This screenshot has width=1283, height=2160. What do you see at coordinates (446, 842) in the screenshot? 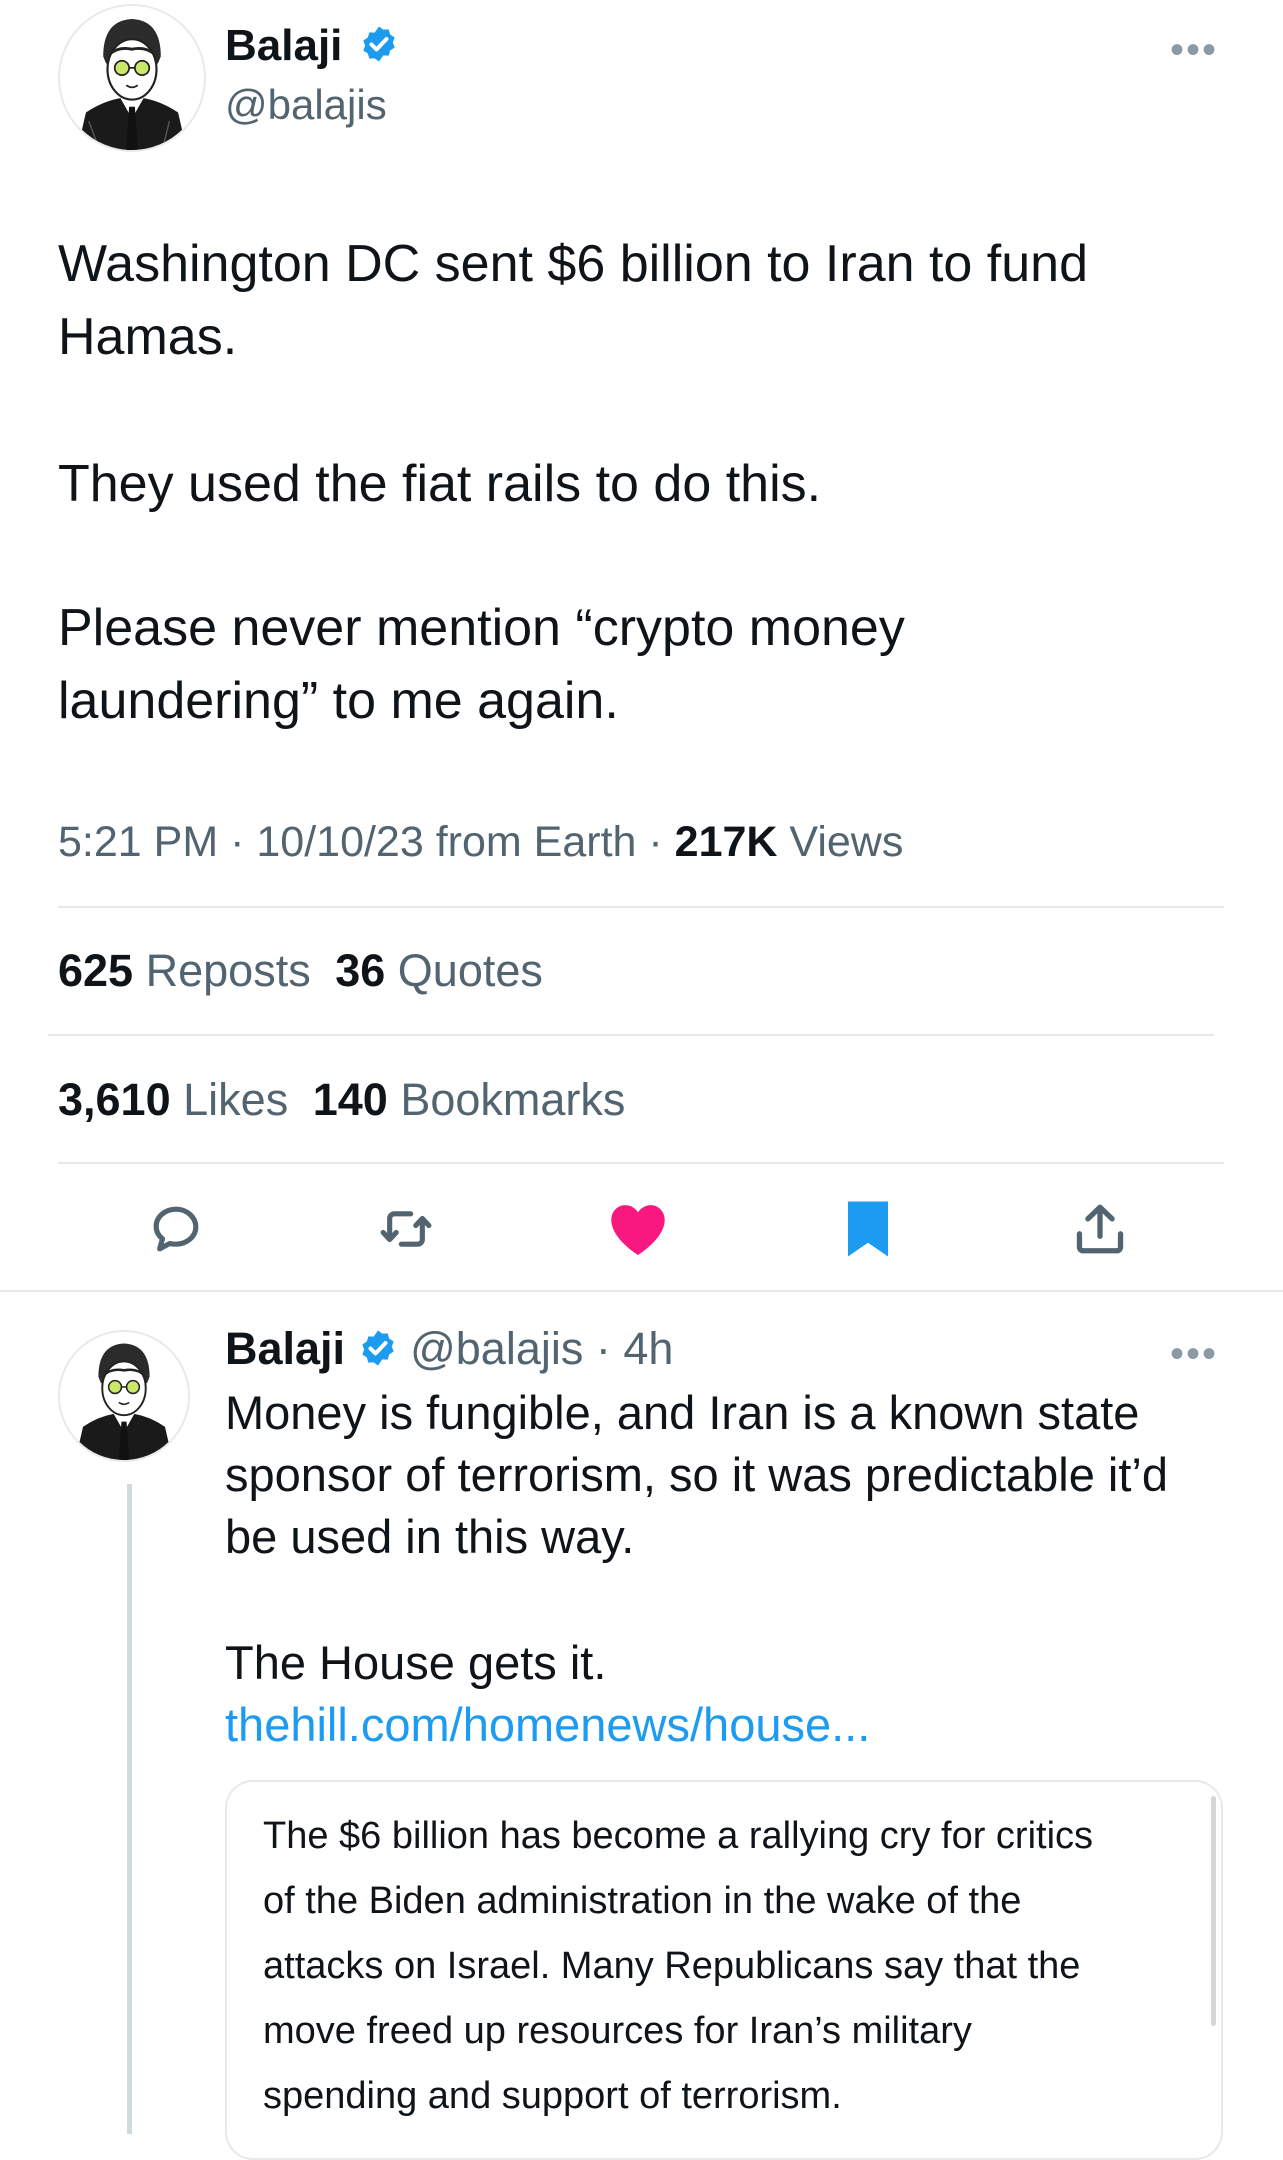
I see `tweet-date-source: 10/10/23 from Earth` at bounding box center [446, 842].